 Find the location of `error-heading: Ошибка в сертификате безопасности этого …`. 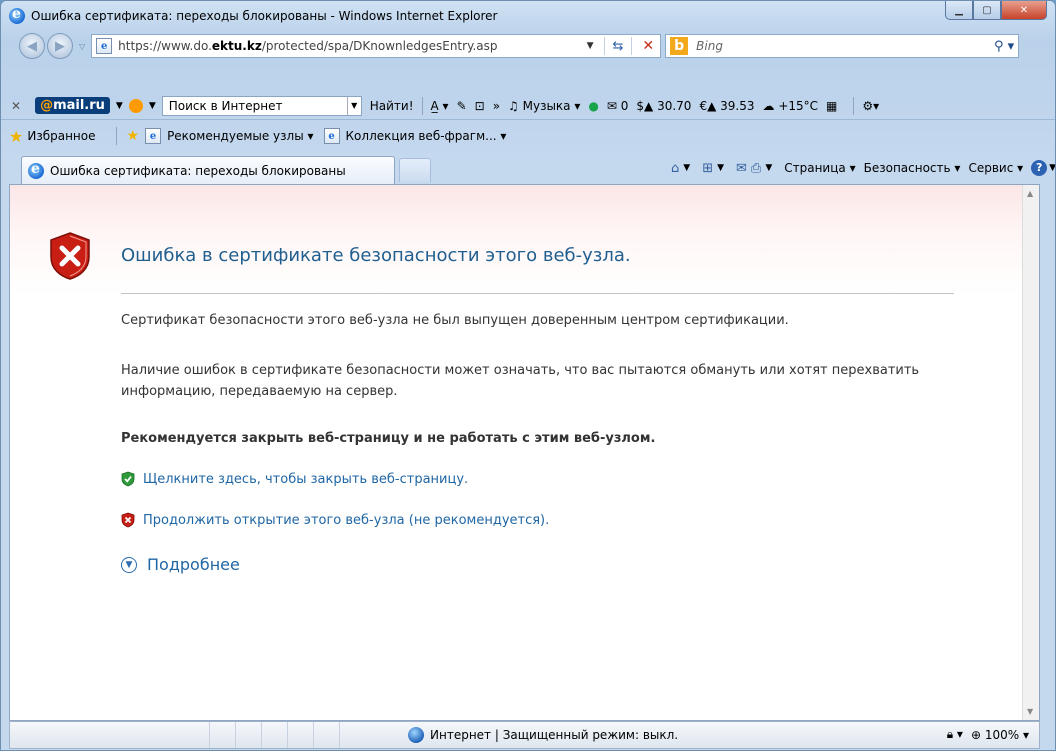

error-heading: Ошибка в сертификате безопасности этого … is located at coordinates (376, 255).